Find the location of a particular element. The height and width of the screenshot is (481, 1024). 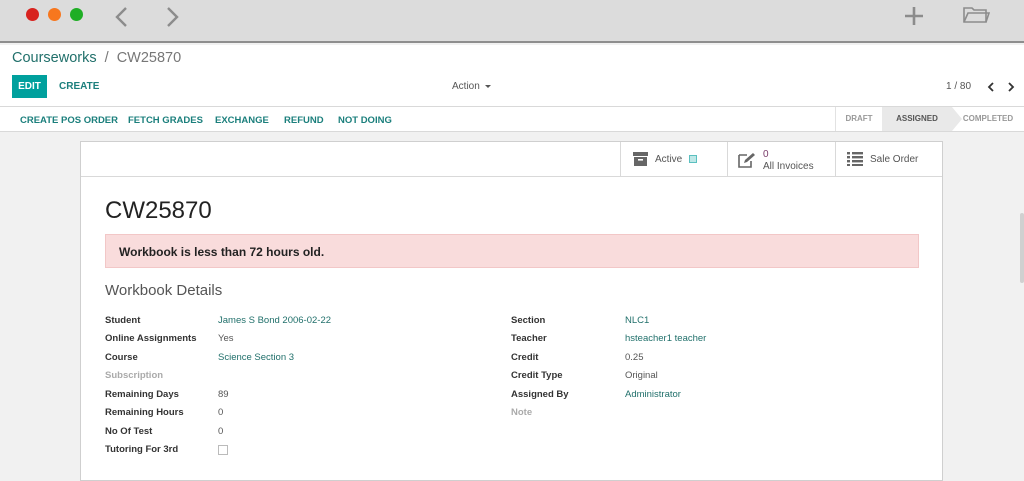

window-close-button is located at coordinates (32, 14).